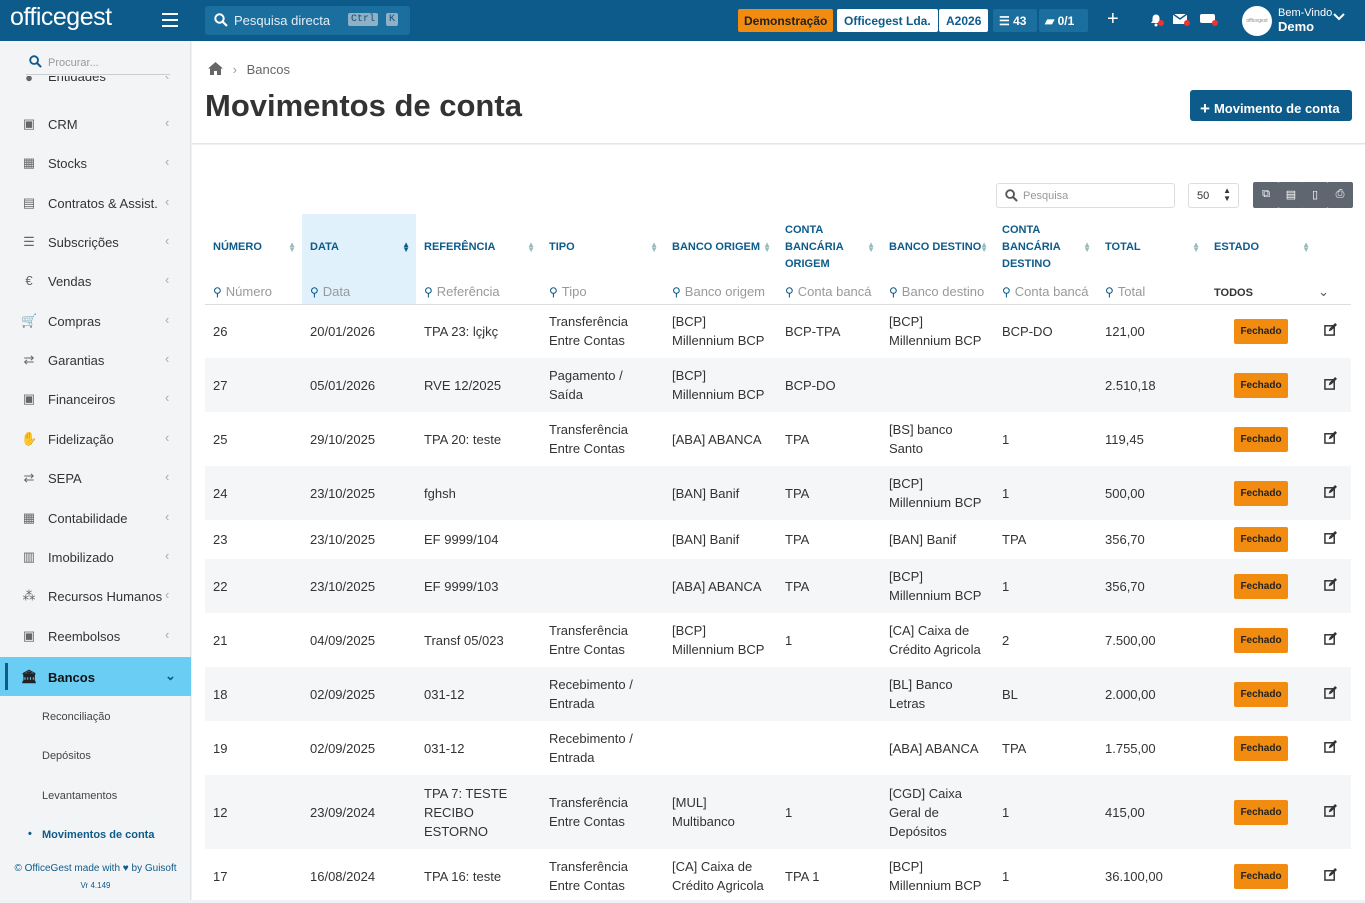 The image size is (1365, 903). I want to click on quick-search: Pesquisa directa Ctrl K, so click(307, 20).